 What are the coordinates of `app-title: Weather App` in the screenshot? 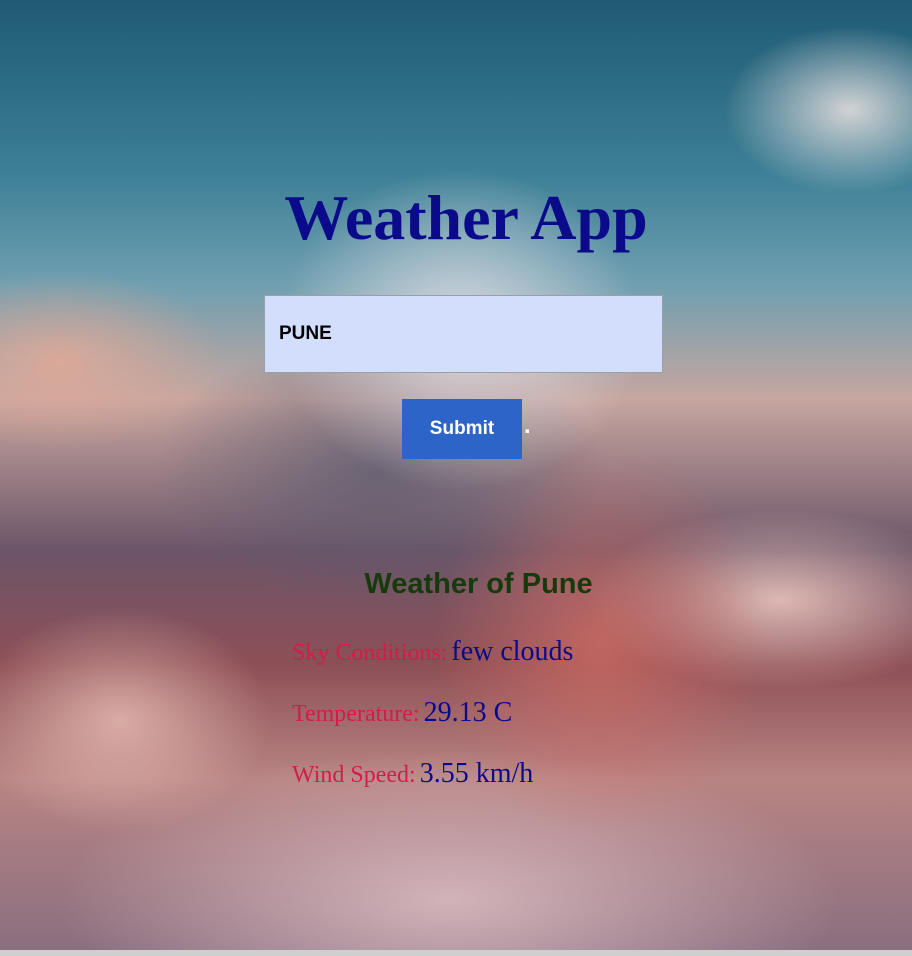 It's located at (466, 217).